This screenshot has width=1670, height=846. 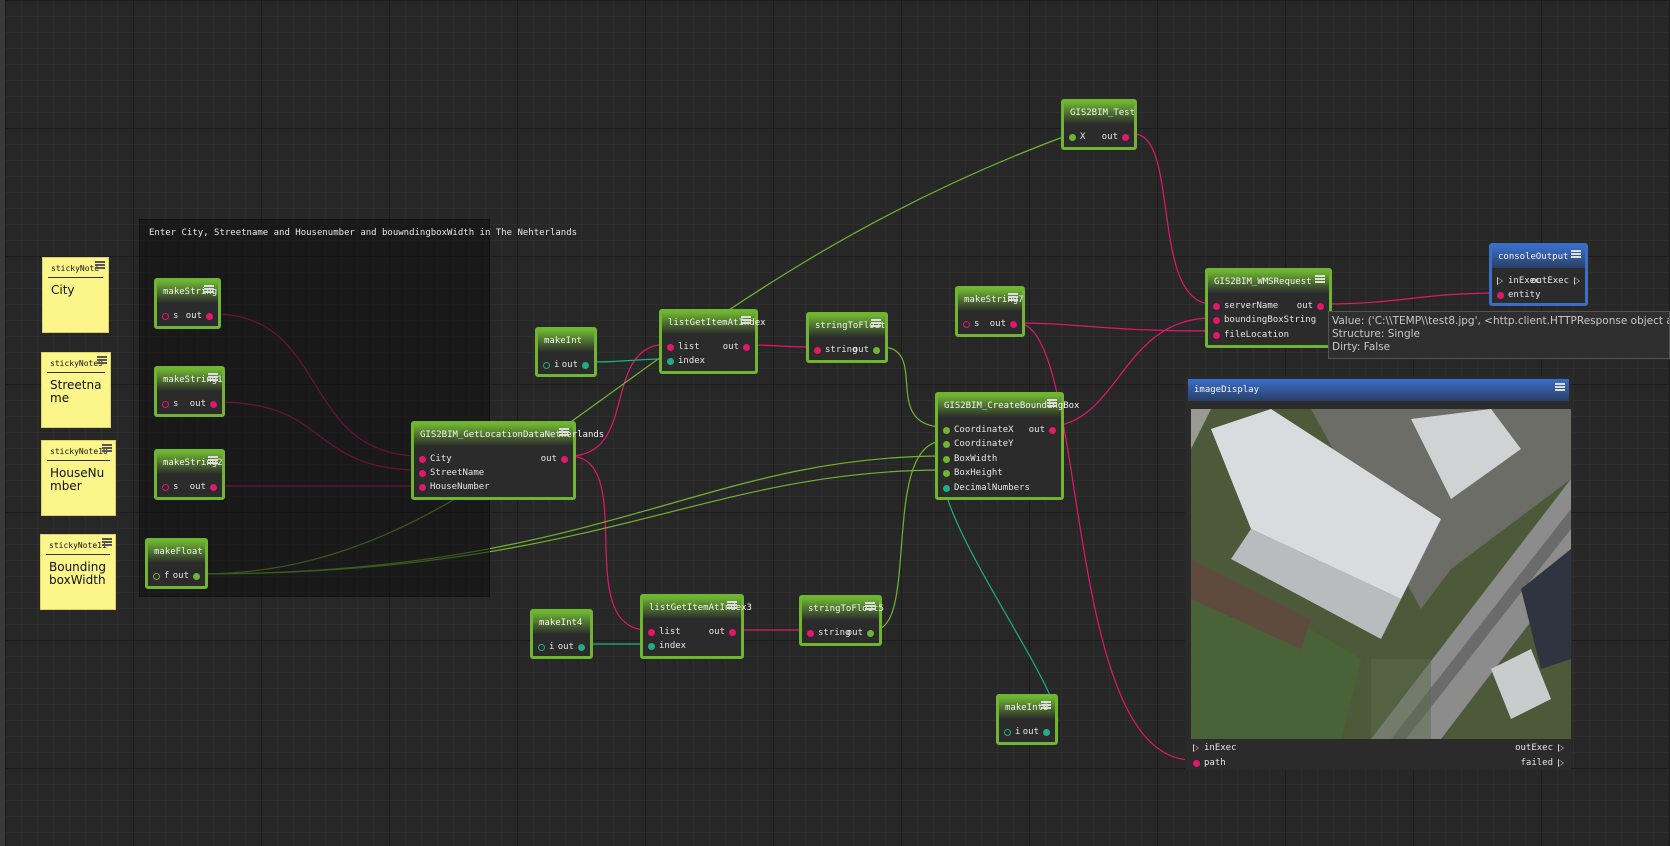 What do you see at coordinates (1534, 748) in the screenshot?
I see `port-label: outExec` at bounding box center [1534, 748].